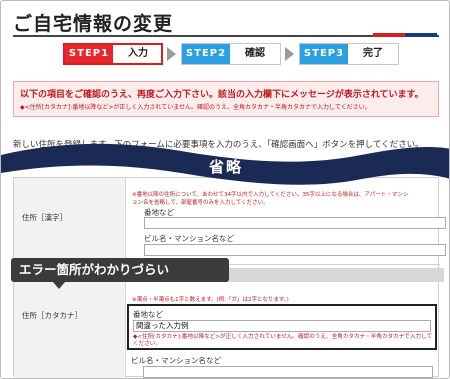  I want to click on step-2-tag: STEP2, so click(206, 54).